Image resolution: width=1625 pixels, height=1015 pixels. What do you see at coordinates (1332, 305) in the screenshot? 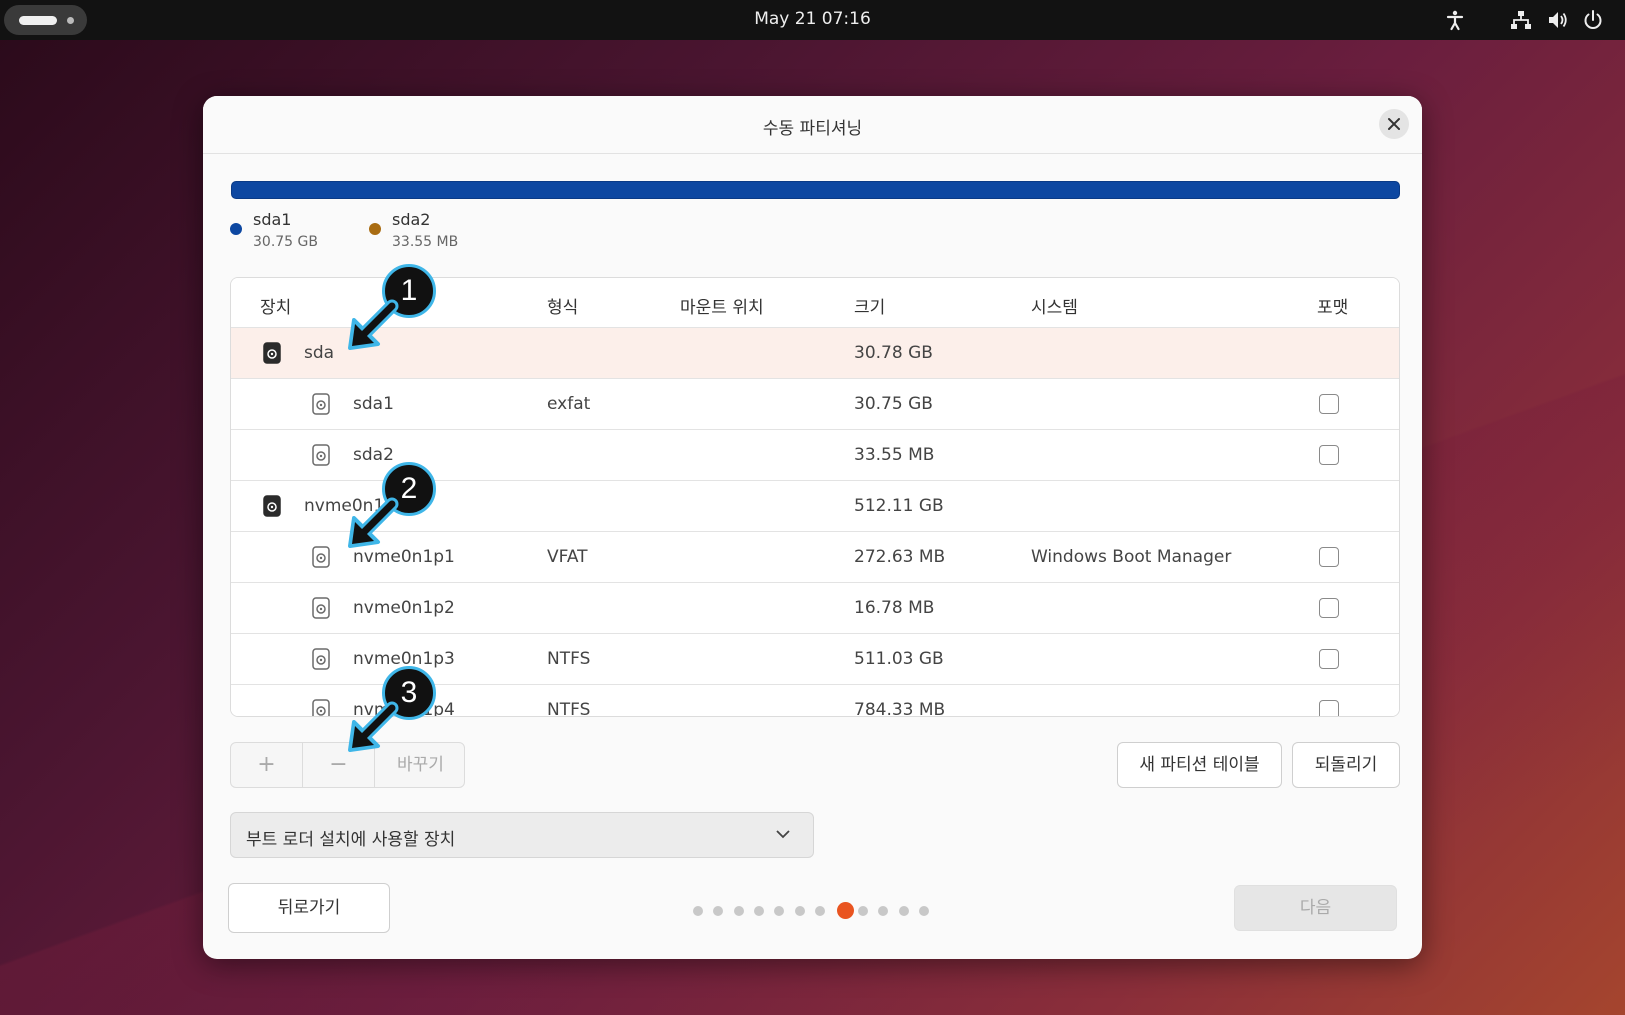
I see `column-header-format-check: 포맷` at bounding box center [1332, 305].